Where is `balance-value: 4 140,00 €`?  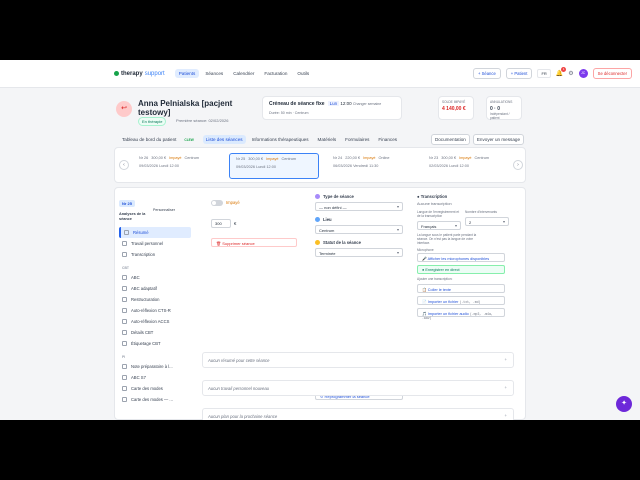 balance-value: 4 140,00 € is located at coordinates (454, 109).